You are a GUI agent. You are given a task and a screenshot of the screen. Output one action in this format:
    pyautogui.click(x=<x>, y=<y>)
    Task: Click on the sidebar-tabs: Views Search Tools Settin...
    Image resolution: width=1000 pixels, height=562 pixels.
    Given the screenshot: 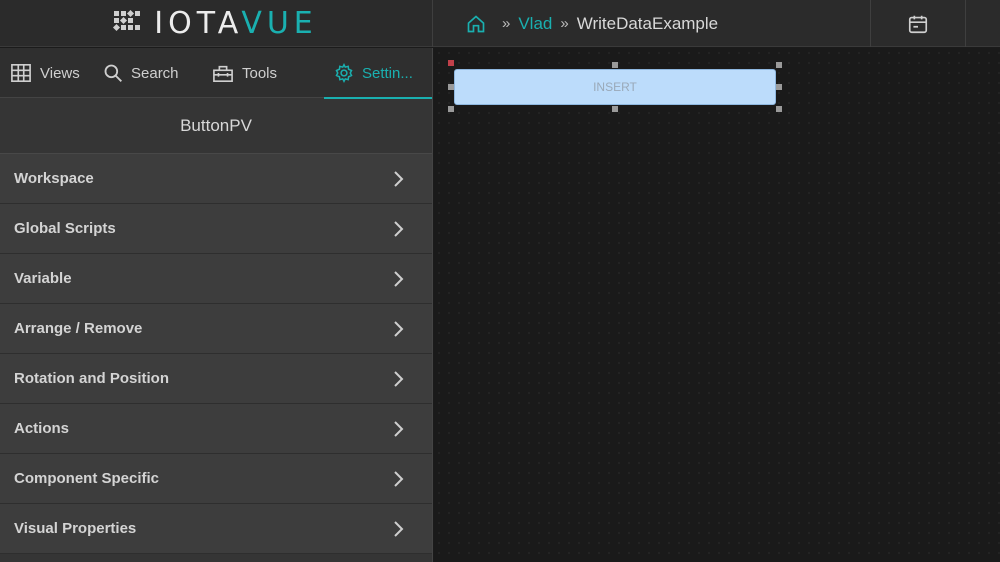 What is the action you would take?
    pyautogui.click(x=216, y=73)
    